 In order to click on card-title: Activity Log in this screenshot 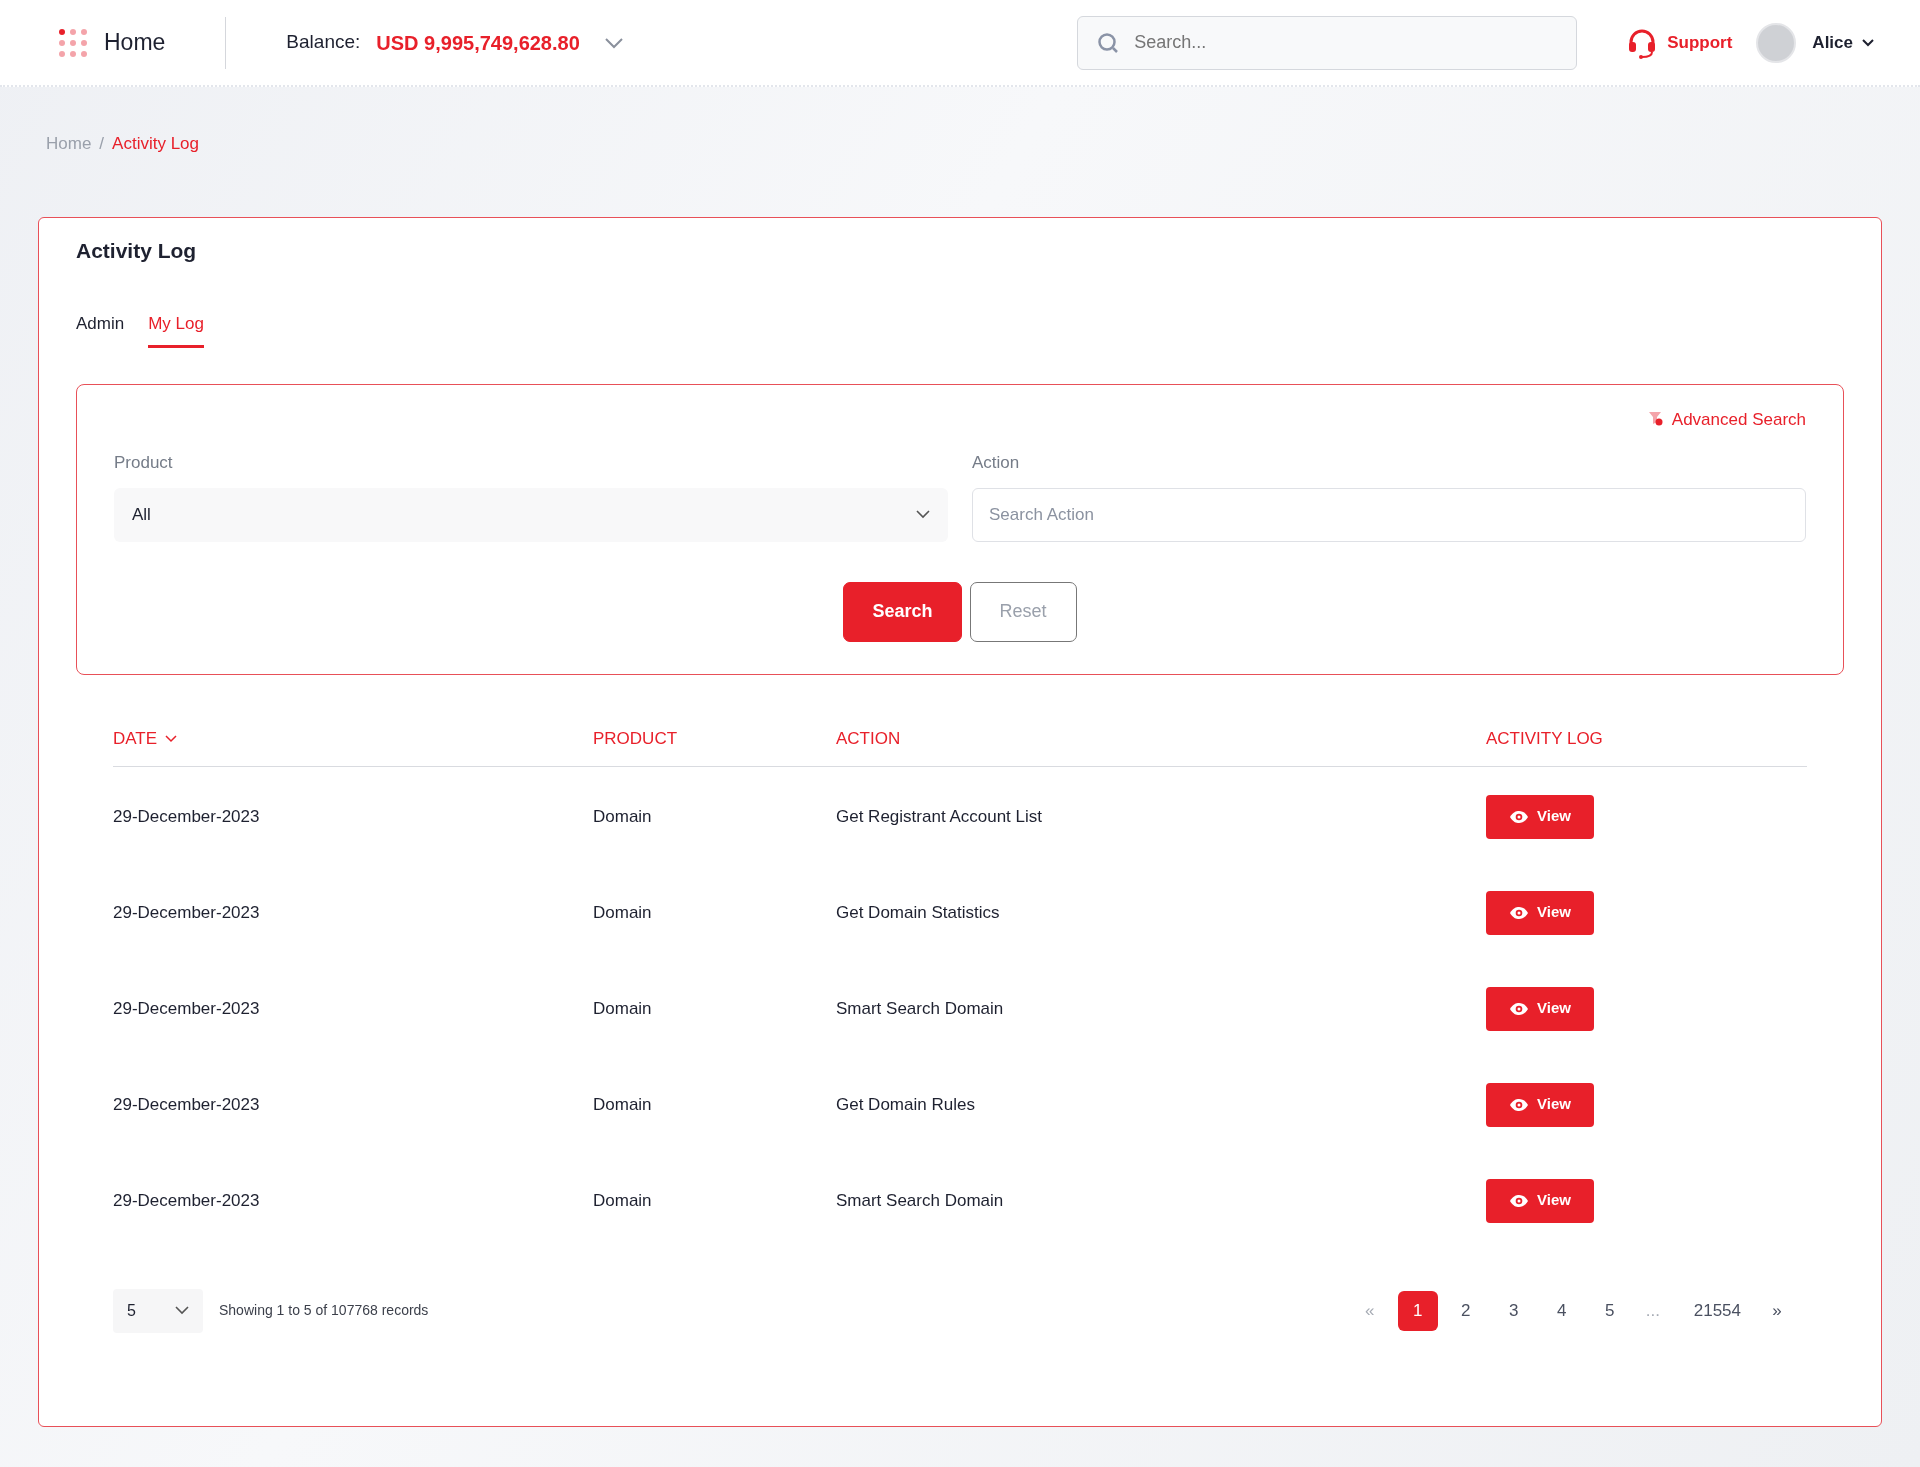, I will do `click(137, 251)`.